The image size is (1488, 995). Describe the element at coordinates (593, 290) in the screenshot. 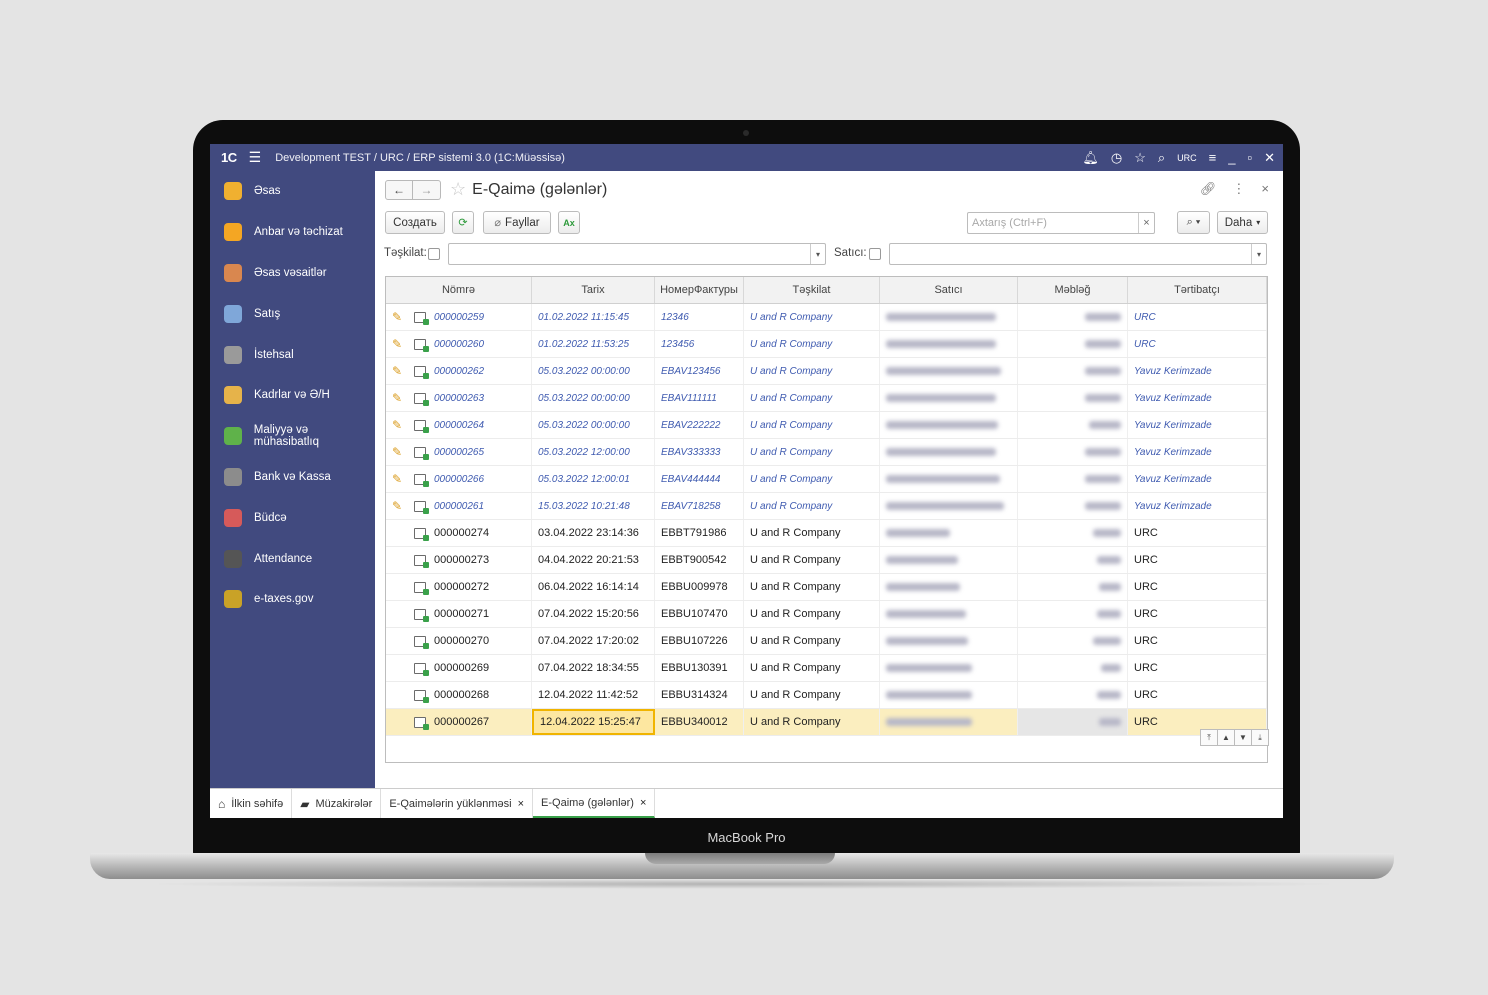

I see `column-header: Tarix` at that location.